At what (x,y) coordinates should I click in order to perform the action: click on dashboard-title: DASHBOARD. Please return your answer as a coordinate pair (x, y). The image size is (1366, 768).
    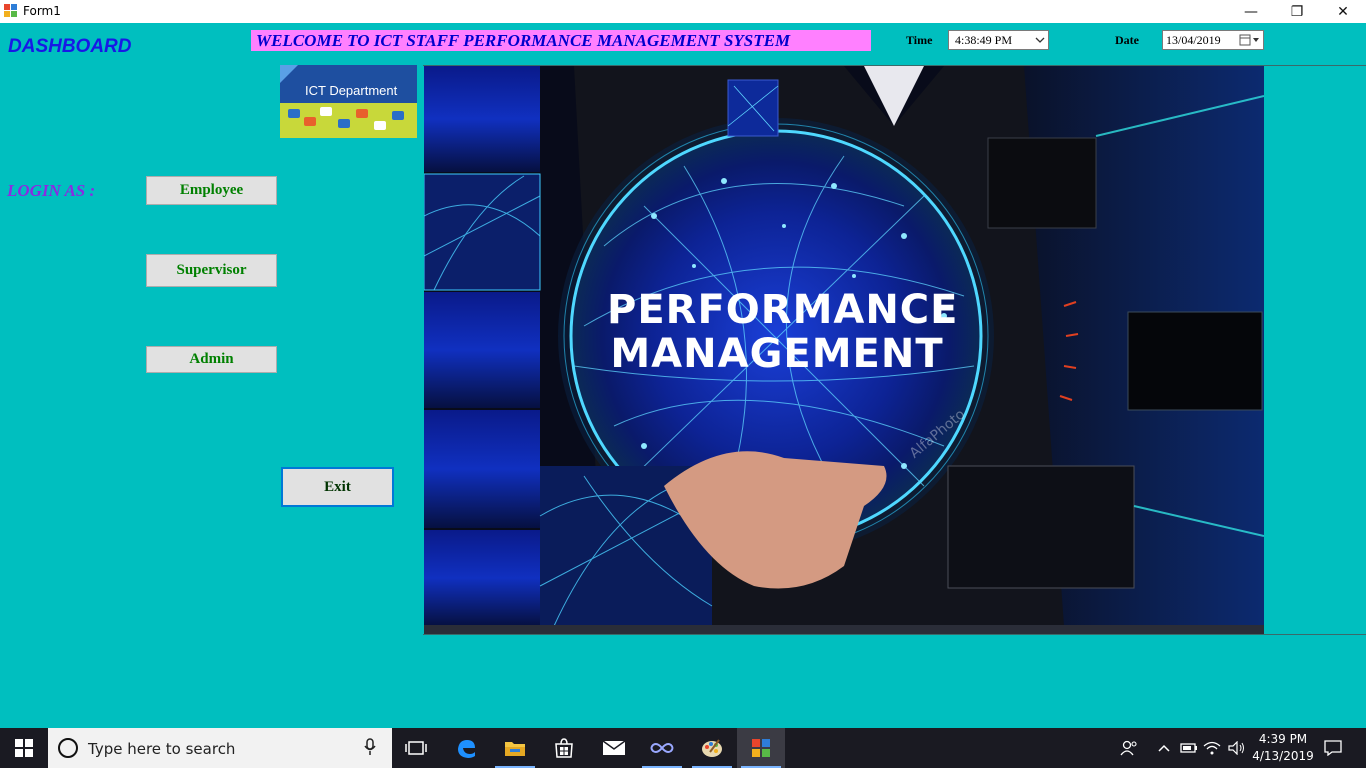
    Looking at the image, I should click on (70, 46).